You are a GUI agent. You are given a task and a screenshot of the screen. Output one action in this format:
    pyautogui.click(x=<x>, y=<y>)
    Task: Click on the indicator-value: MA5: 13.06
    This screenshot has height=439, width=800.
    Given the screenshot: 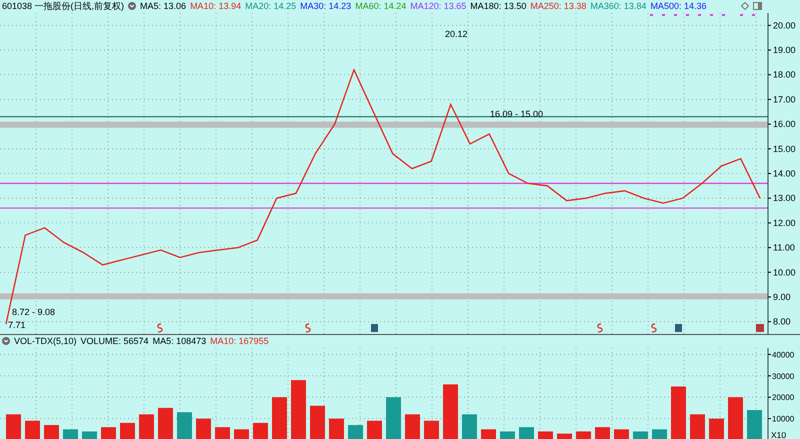 What is the action you would take?
    pyautogui.click(x=163, y=6)
    